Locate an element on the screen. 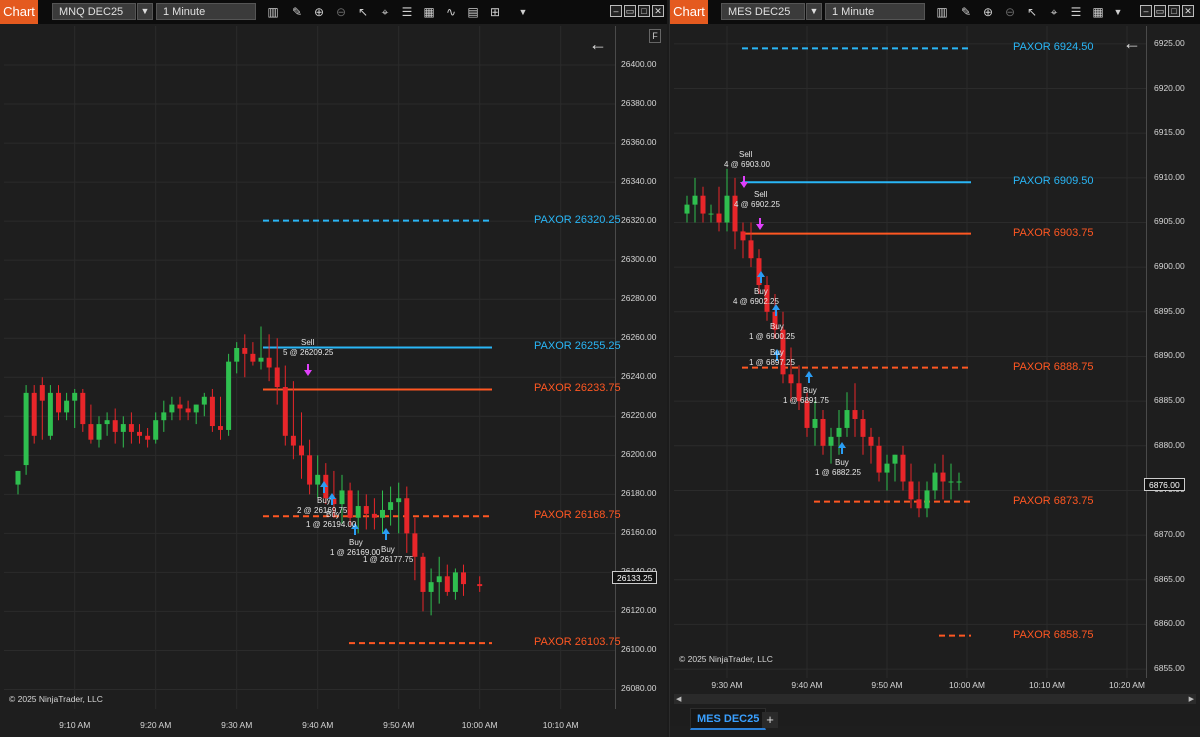  add-tab-button: + is located at coordinates (770, 720).